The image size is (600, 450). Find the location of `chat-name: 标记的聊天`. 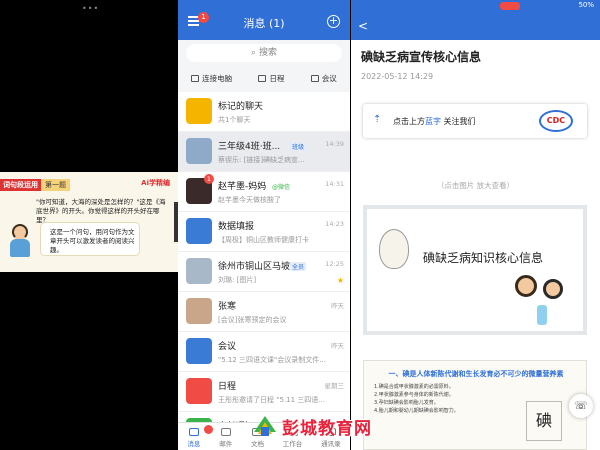

chat-name: 标记的聊天 is located at coordinates (241, 107).